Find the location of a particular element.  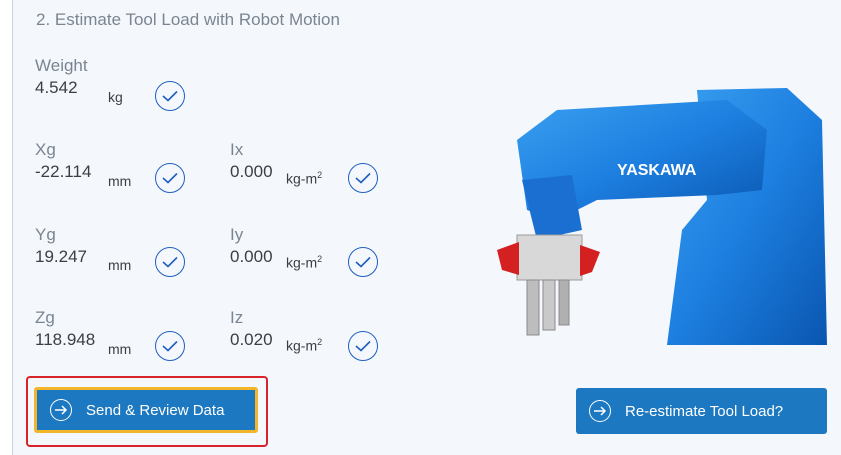

zg-value: 118.948 is located at coordinates (65, 339).